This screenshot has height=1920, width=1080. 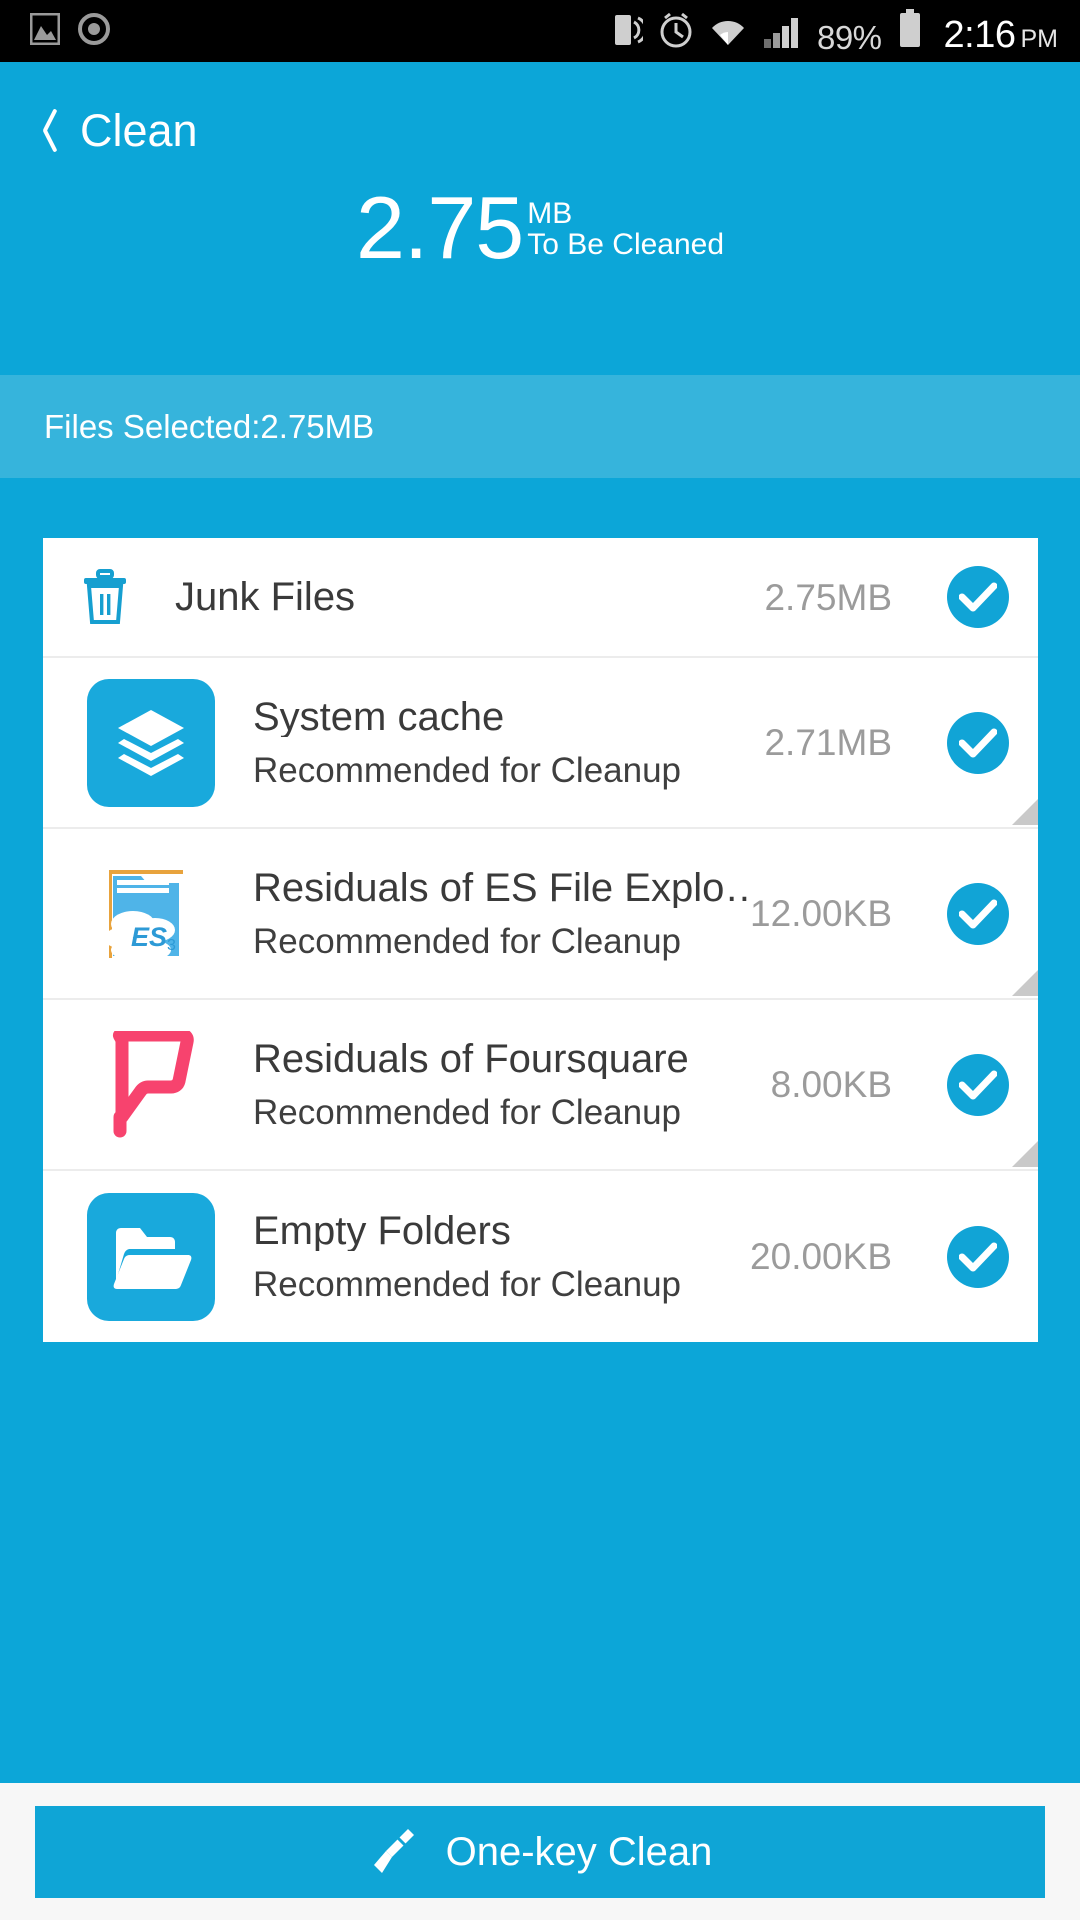 I want to click on foursquare-icon, so click(x=151, y=1085).